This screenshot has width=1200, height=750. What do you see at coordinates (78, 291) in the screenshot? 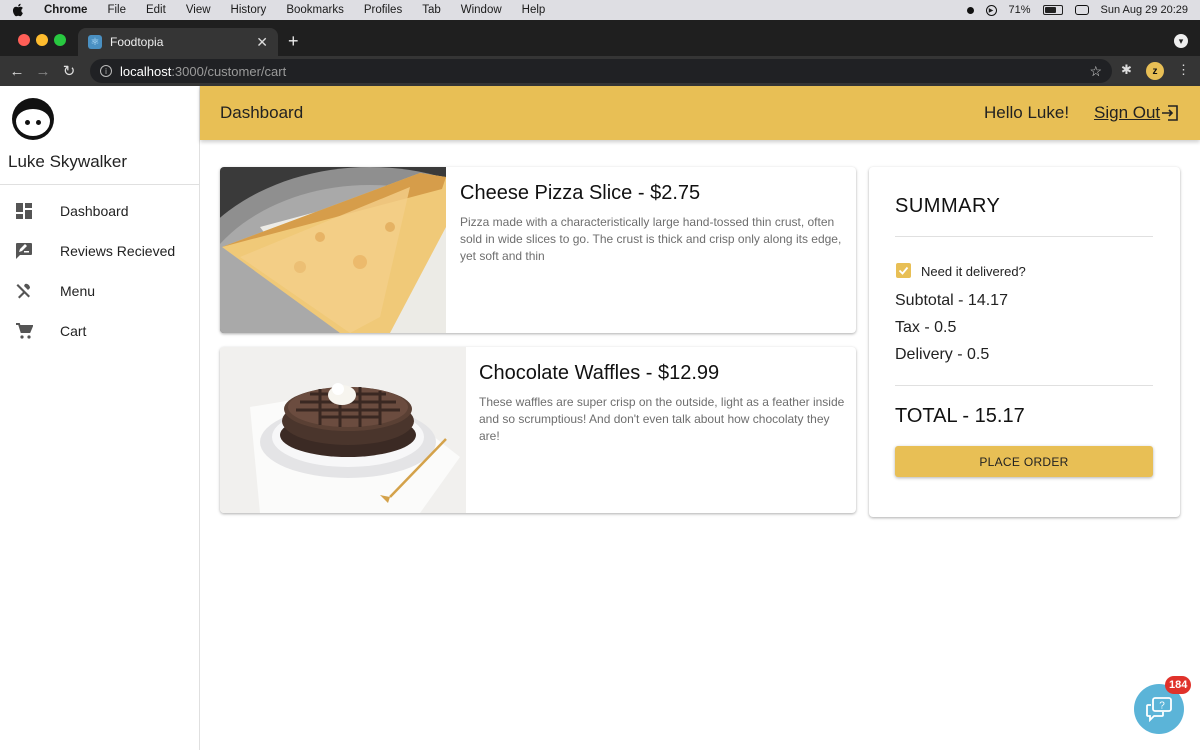
I see `sidebar-item-label: Menu` at bounding box center [78, 291].